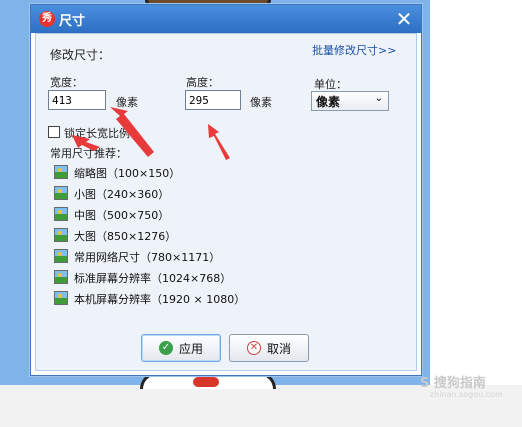 This screenshot has height=427, width=522. What do you see at coordinates (261, 102) in the screenshot?
I see `height-unit-label: 像素` at bounding box center [261, 102].